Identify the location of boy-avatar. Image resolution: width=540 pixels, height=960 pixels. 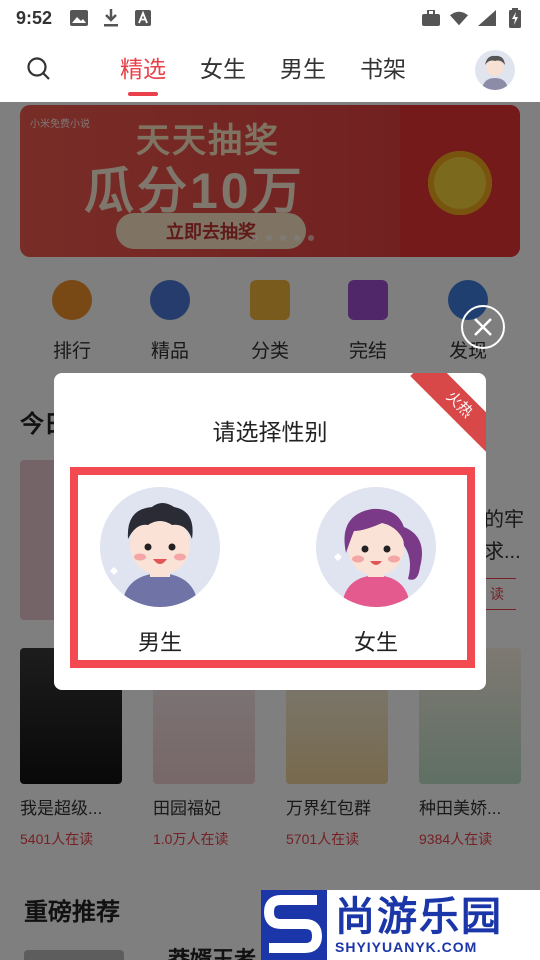
(160, 547).